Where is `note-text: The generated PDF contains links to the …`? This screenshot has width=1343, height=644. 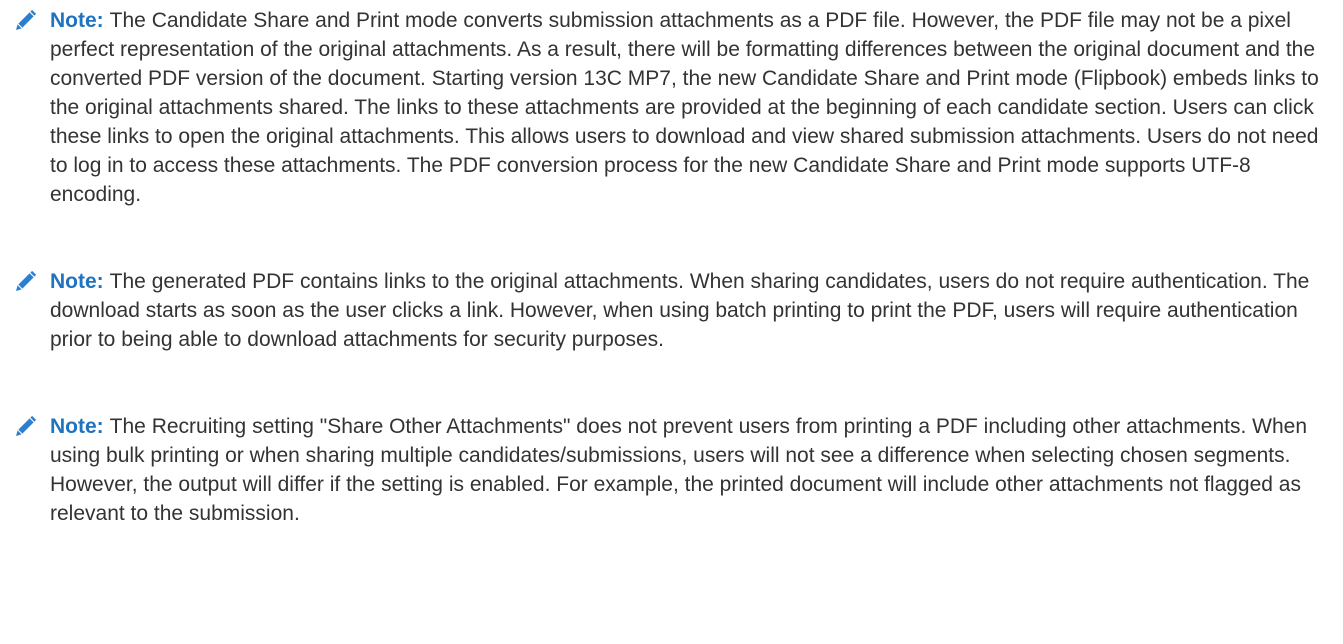
note-text: The generated PDF contains links to the … is located at coordinates (680, 310).